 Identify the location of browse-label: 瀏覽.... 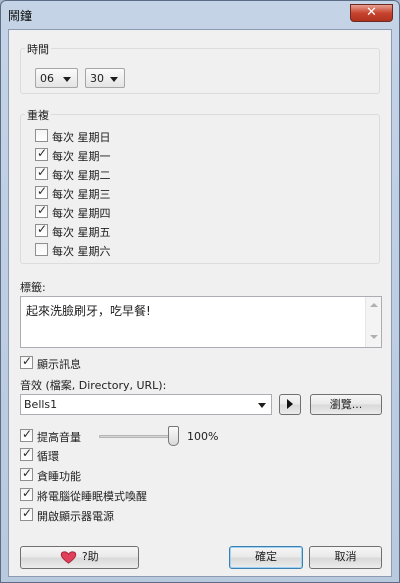
(346, 404).